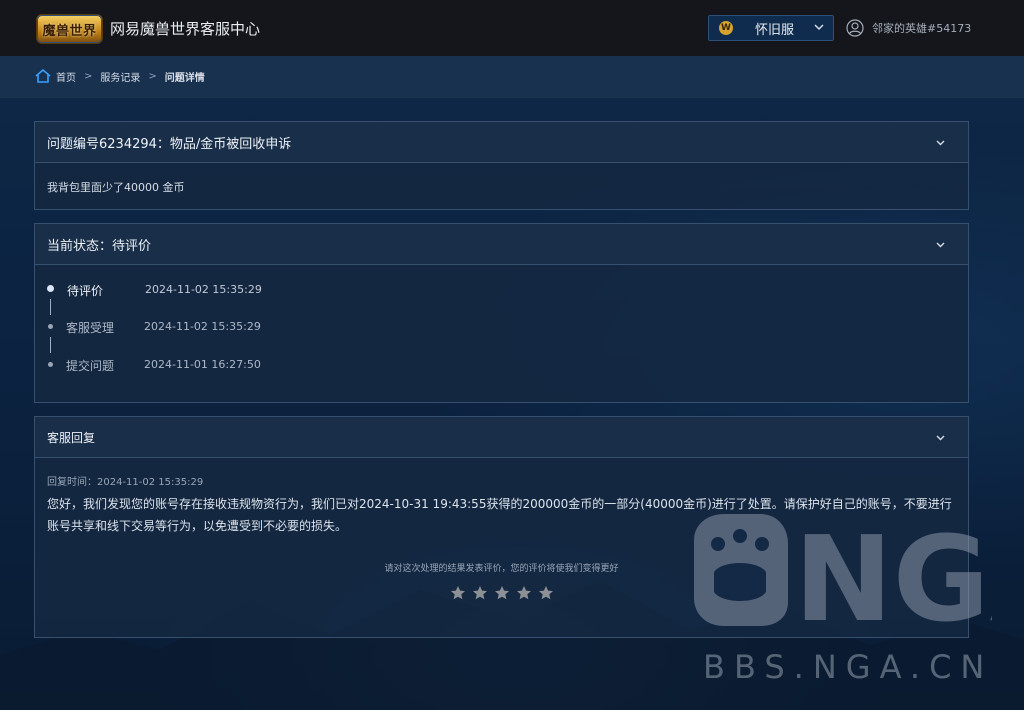 The image size is (1024, 710). I want to click on breadcrumb: 首页 > 服务记录 > 问题详情, so click(119, 76).